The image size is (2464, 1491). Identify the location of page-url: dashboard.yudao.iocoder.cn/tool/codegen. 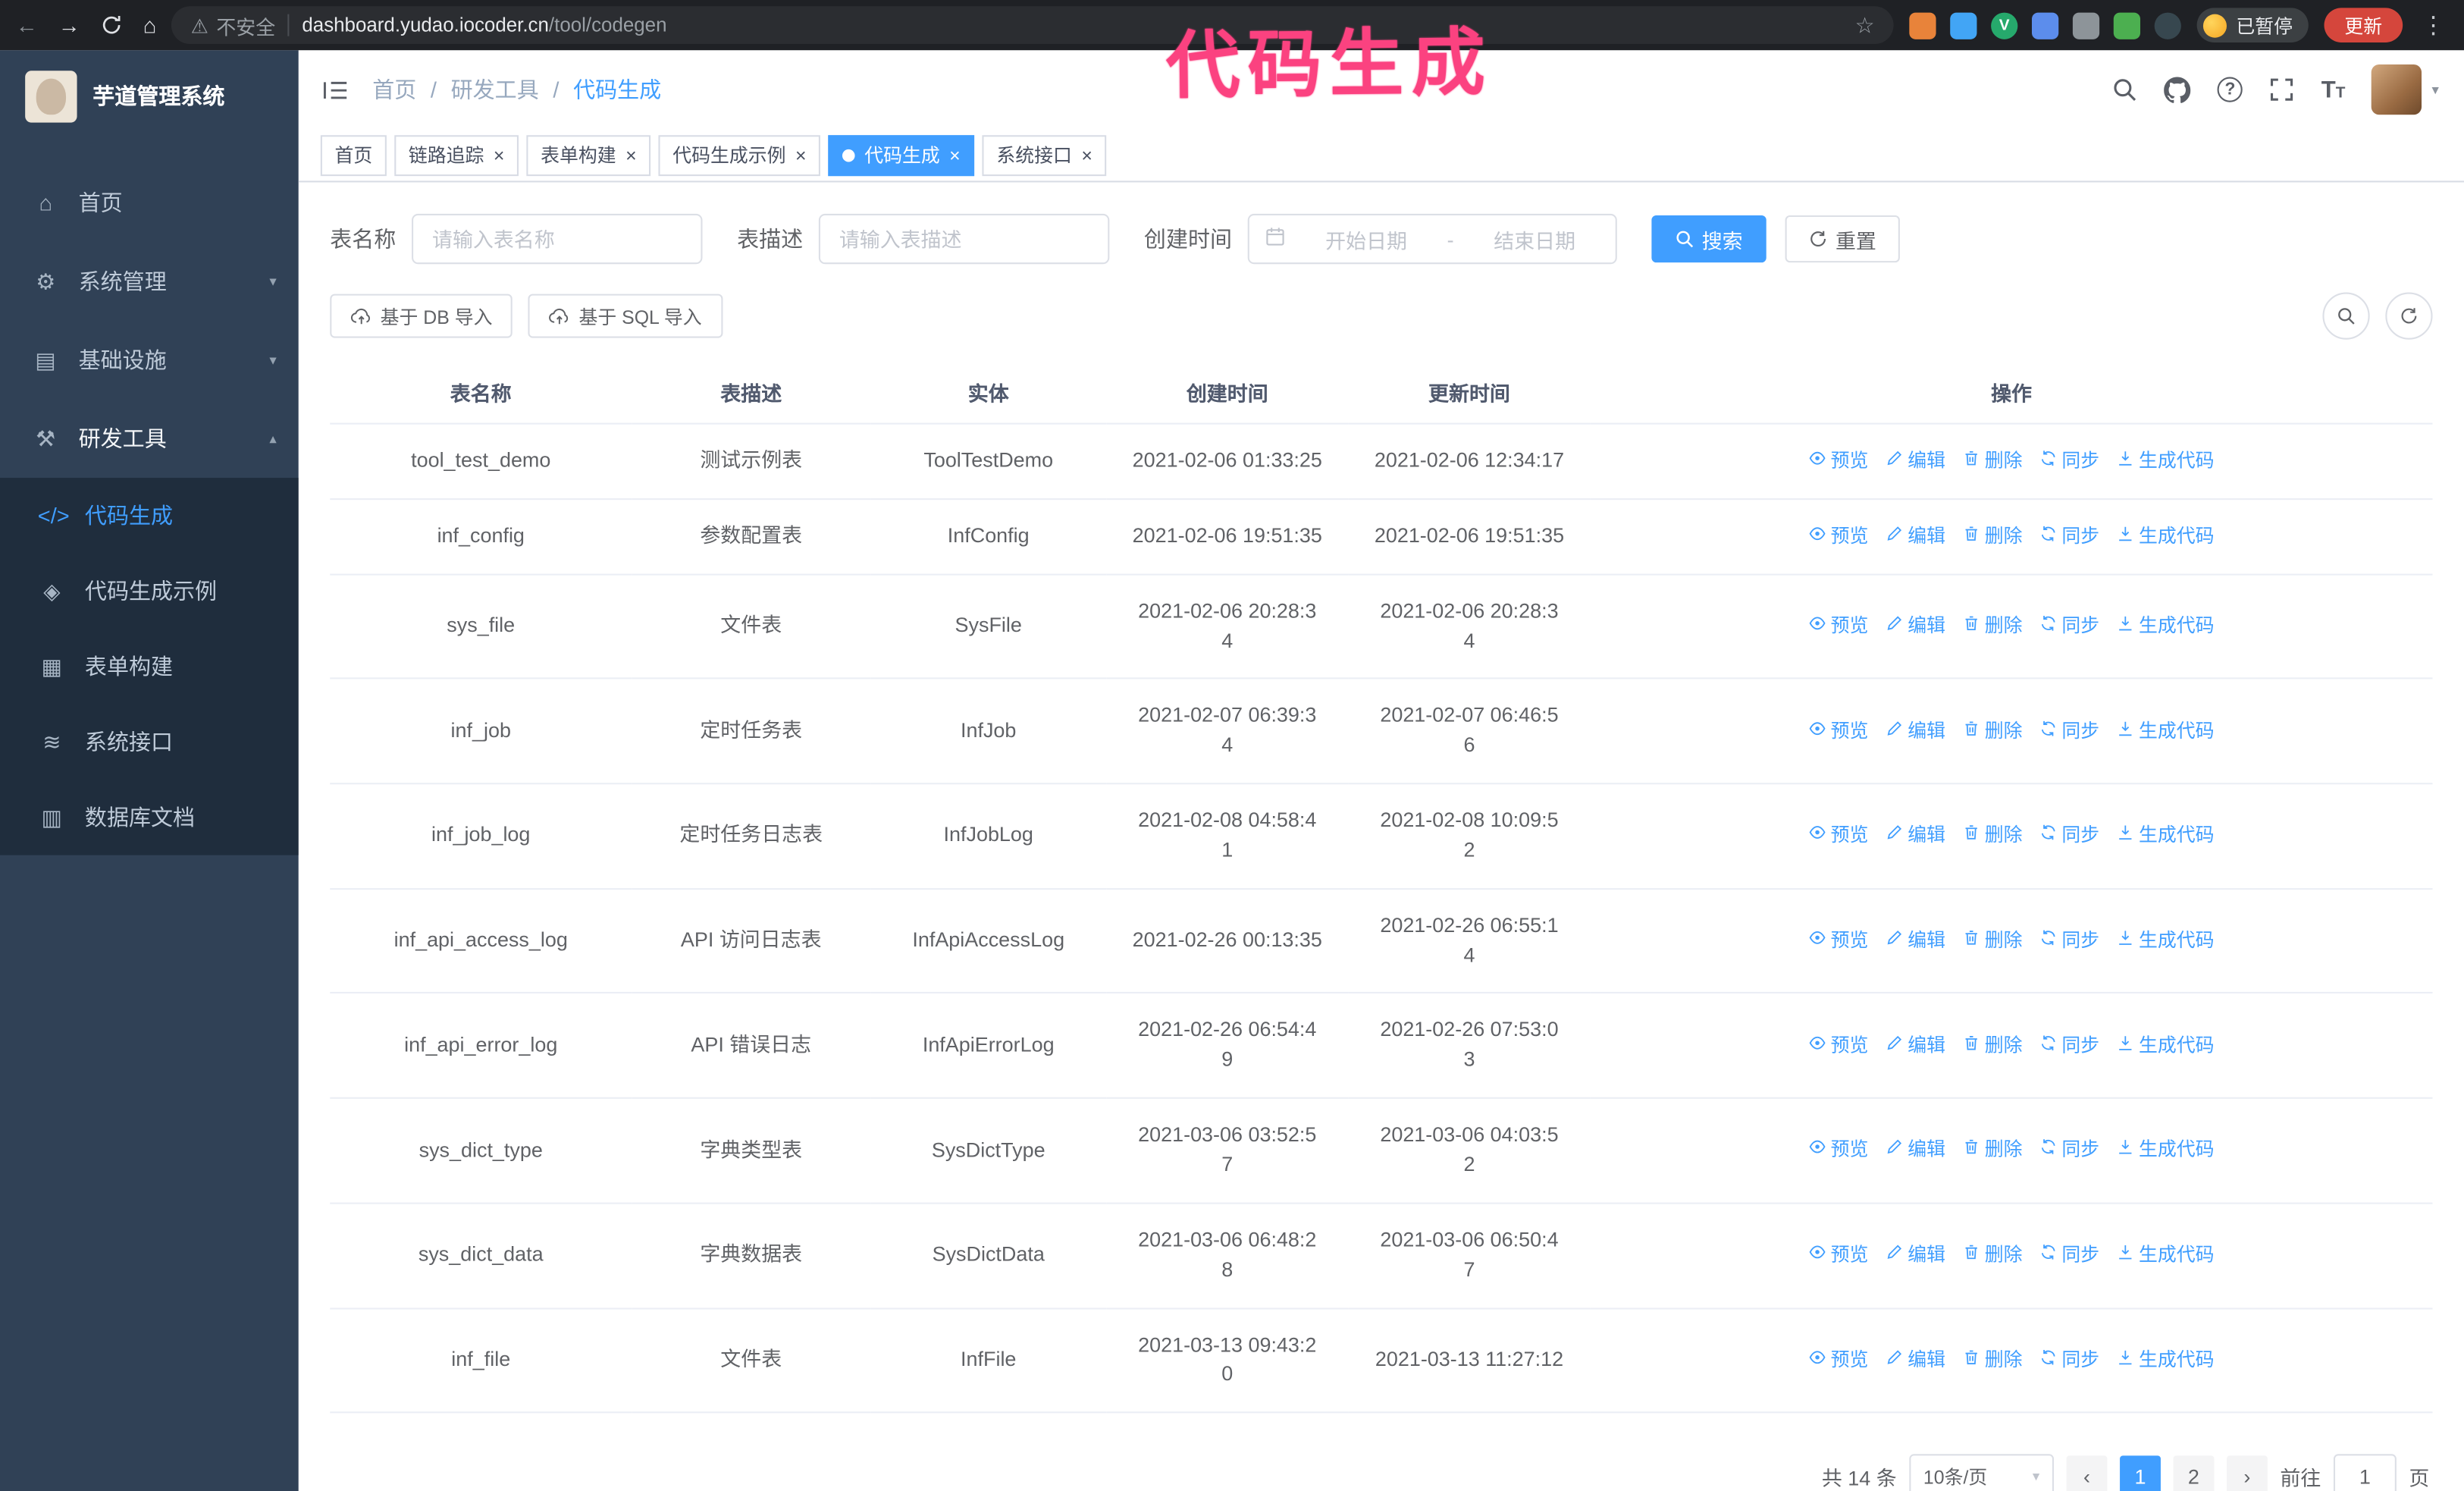
(484, 25).